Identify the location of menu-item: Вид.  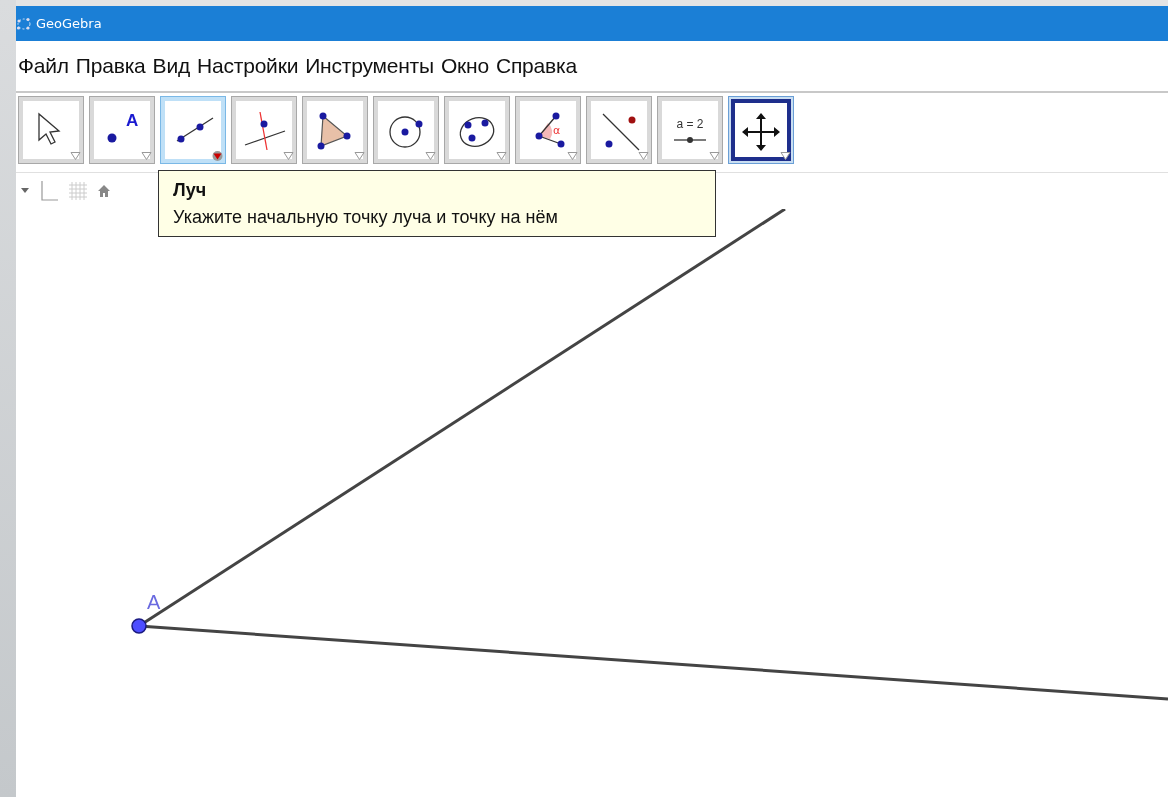
(171, 66).